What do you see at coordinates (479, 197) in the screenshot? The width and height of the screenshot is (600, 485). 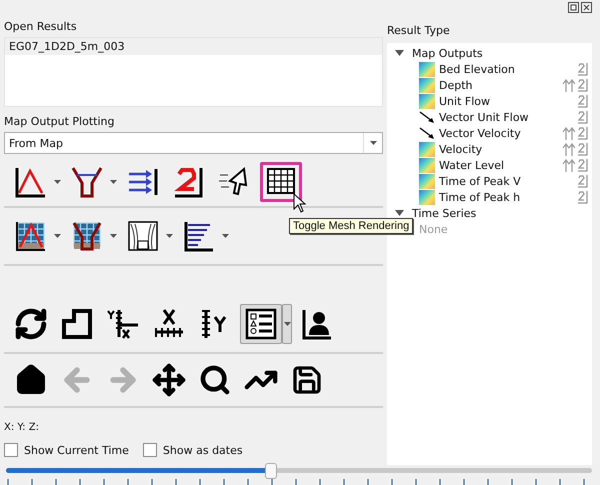 I see `tree-item: Time of Peak h` at bounding box center [479, 197].